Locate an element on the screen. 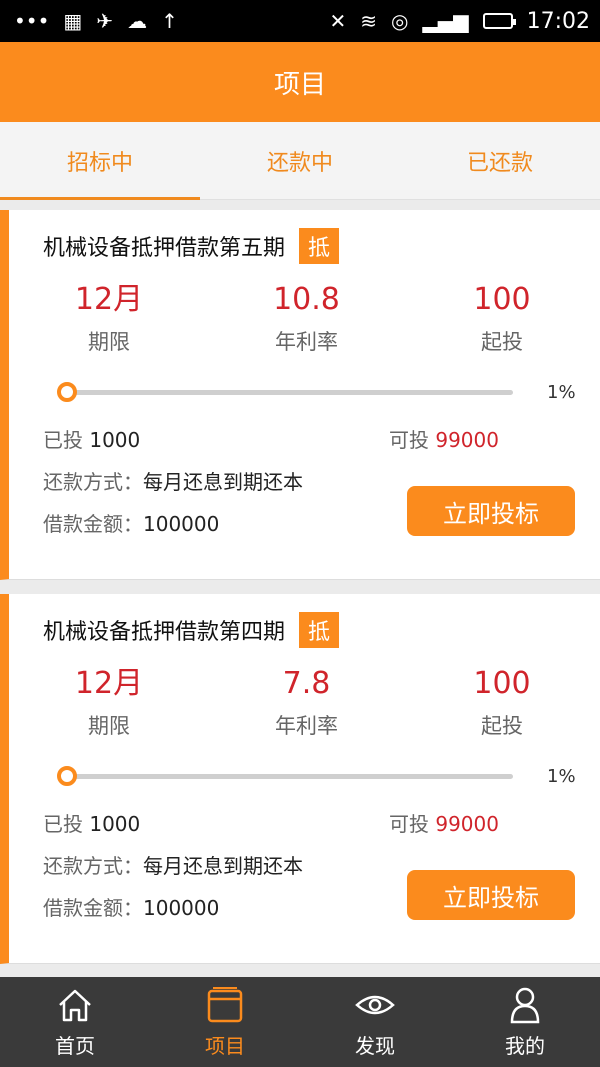 The image size is (600, 1067). more-dots-icon: ••• is located at coordinates (32, 21).